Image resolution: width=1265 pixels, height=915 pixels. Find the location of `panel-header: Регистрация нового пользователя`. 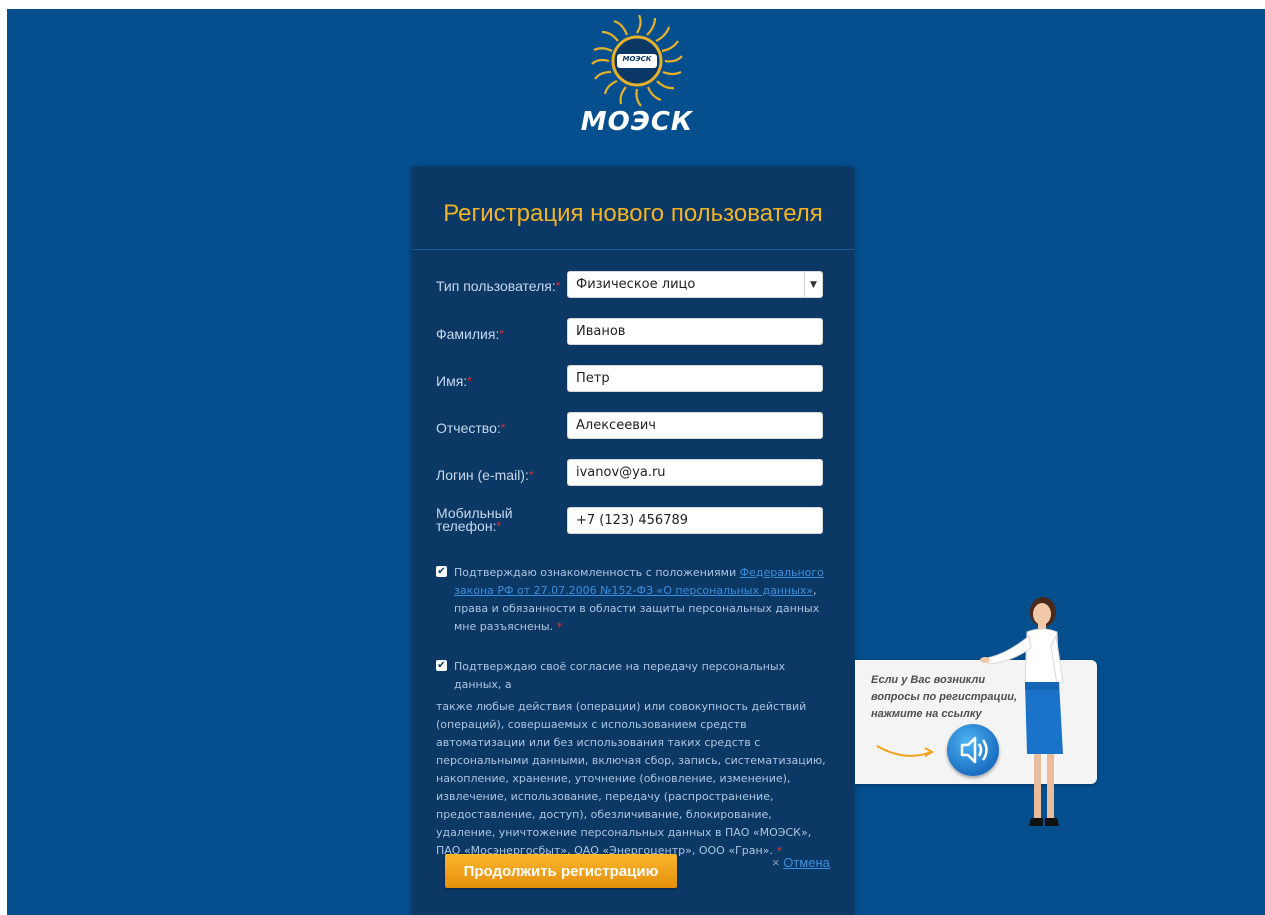

panel-header: Регистрация нового пользователя is located at coordinates (633, 208).